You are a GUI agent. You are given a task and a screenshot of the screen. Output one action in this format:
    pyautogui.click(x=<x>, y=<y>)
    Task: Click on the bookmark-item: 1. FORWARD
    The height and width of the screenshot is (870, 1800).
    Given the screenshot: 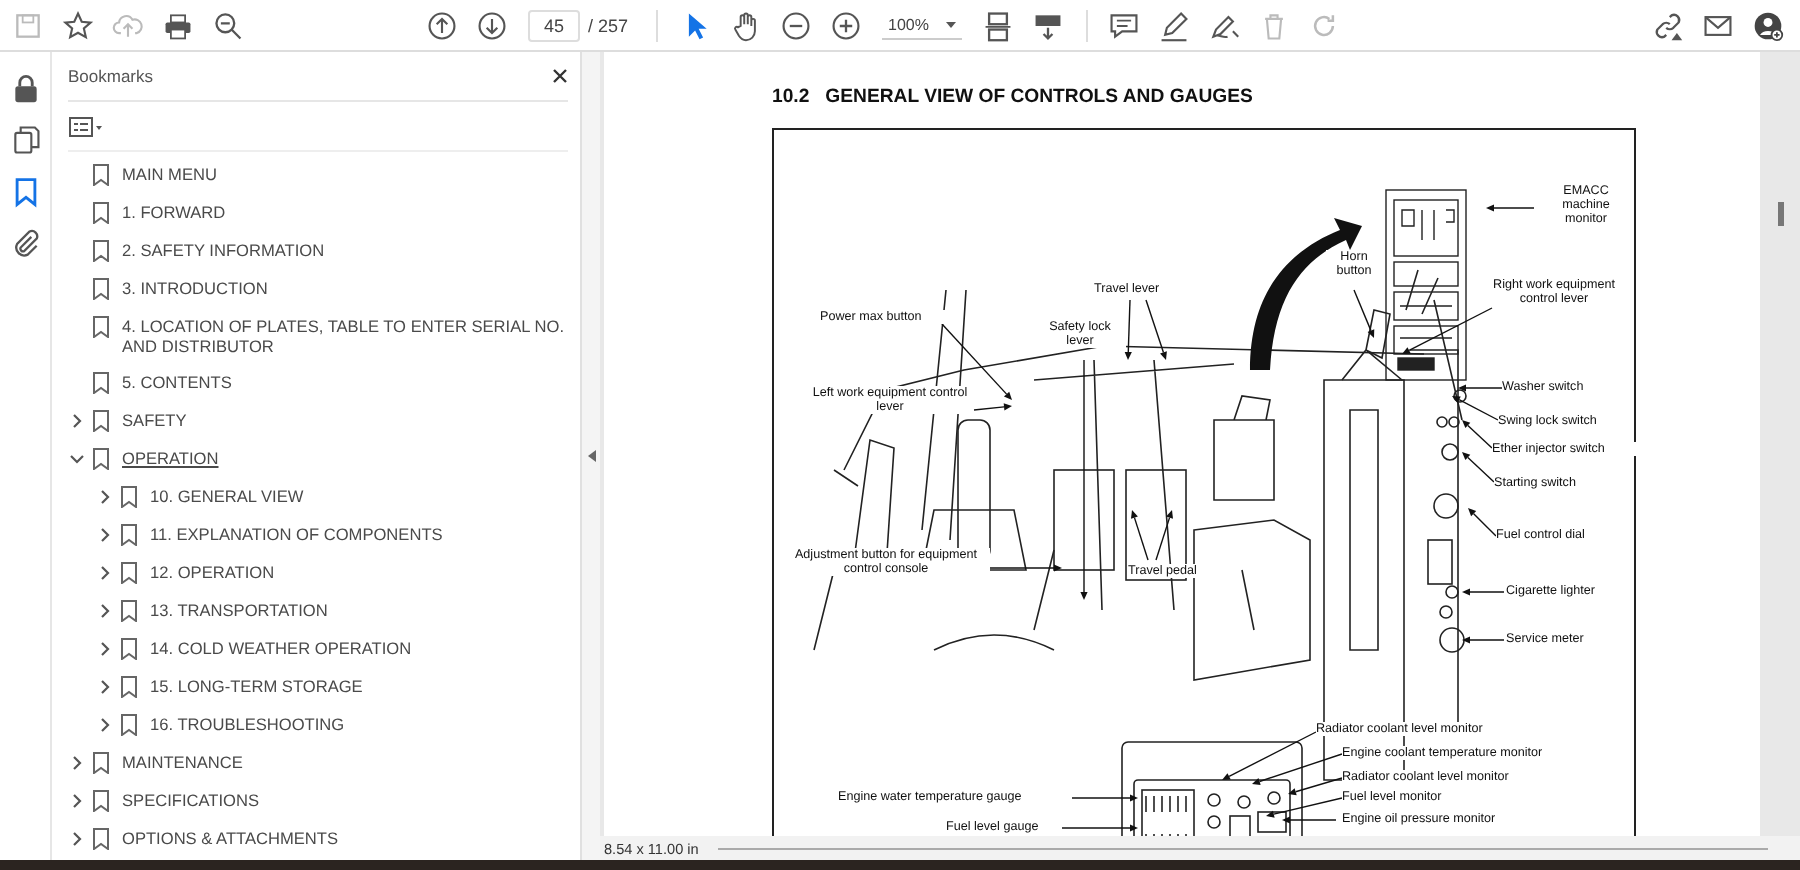 What is the action you would take?
    pyautogui.click(x=174, y=212)
    